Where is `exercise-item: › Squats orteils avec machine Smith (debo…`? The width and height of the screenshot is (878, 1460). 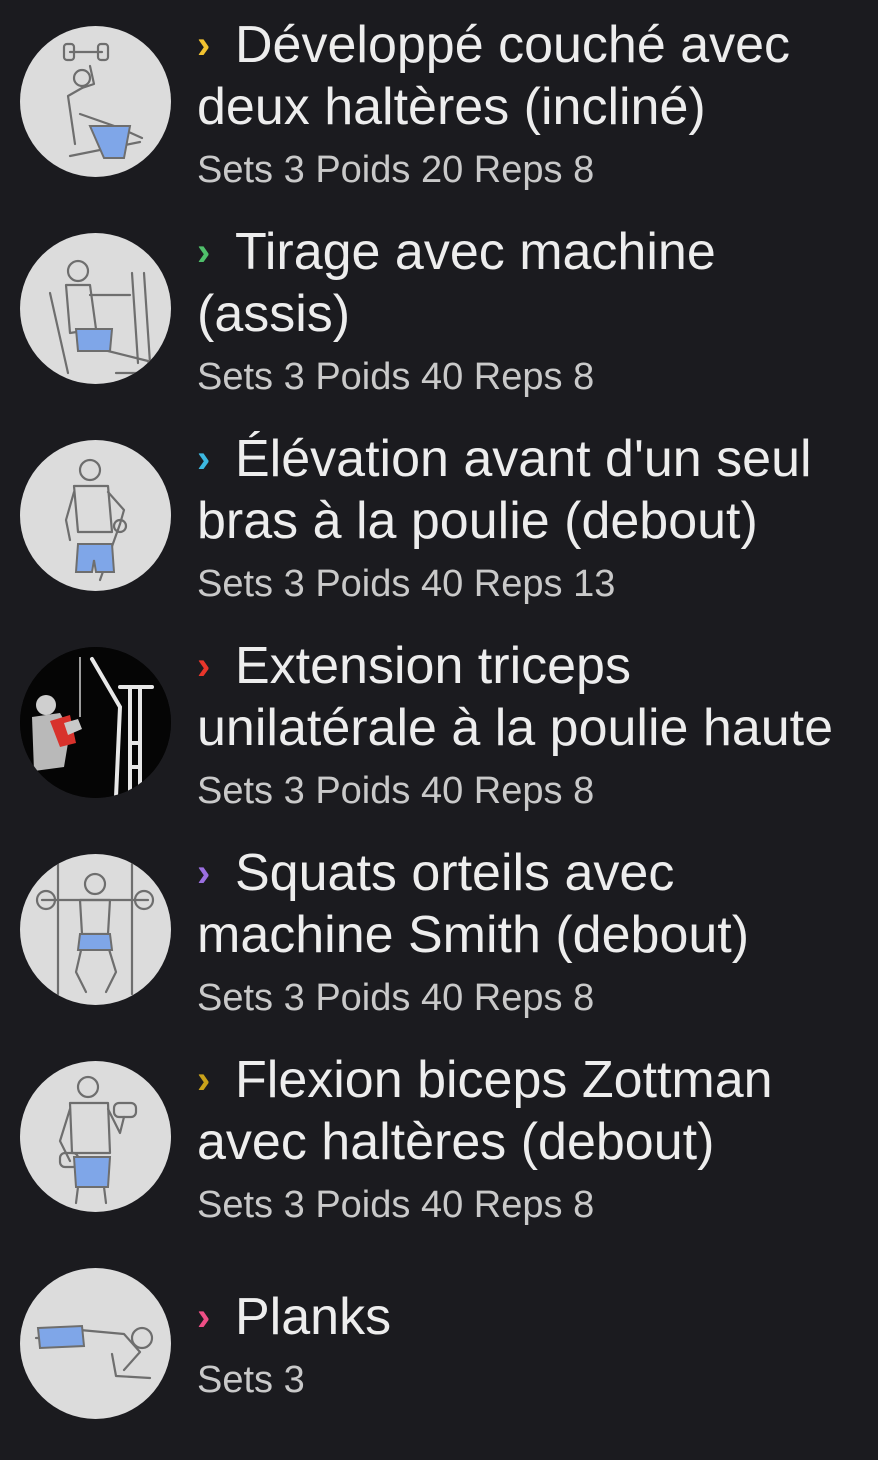 exercise-item: › Squats orteils avec machine Smith (debo… is located at coordinates (439, 928).